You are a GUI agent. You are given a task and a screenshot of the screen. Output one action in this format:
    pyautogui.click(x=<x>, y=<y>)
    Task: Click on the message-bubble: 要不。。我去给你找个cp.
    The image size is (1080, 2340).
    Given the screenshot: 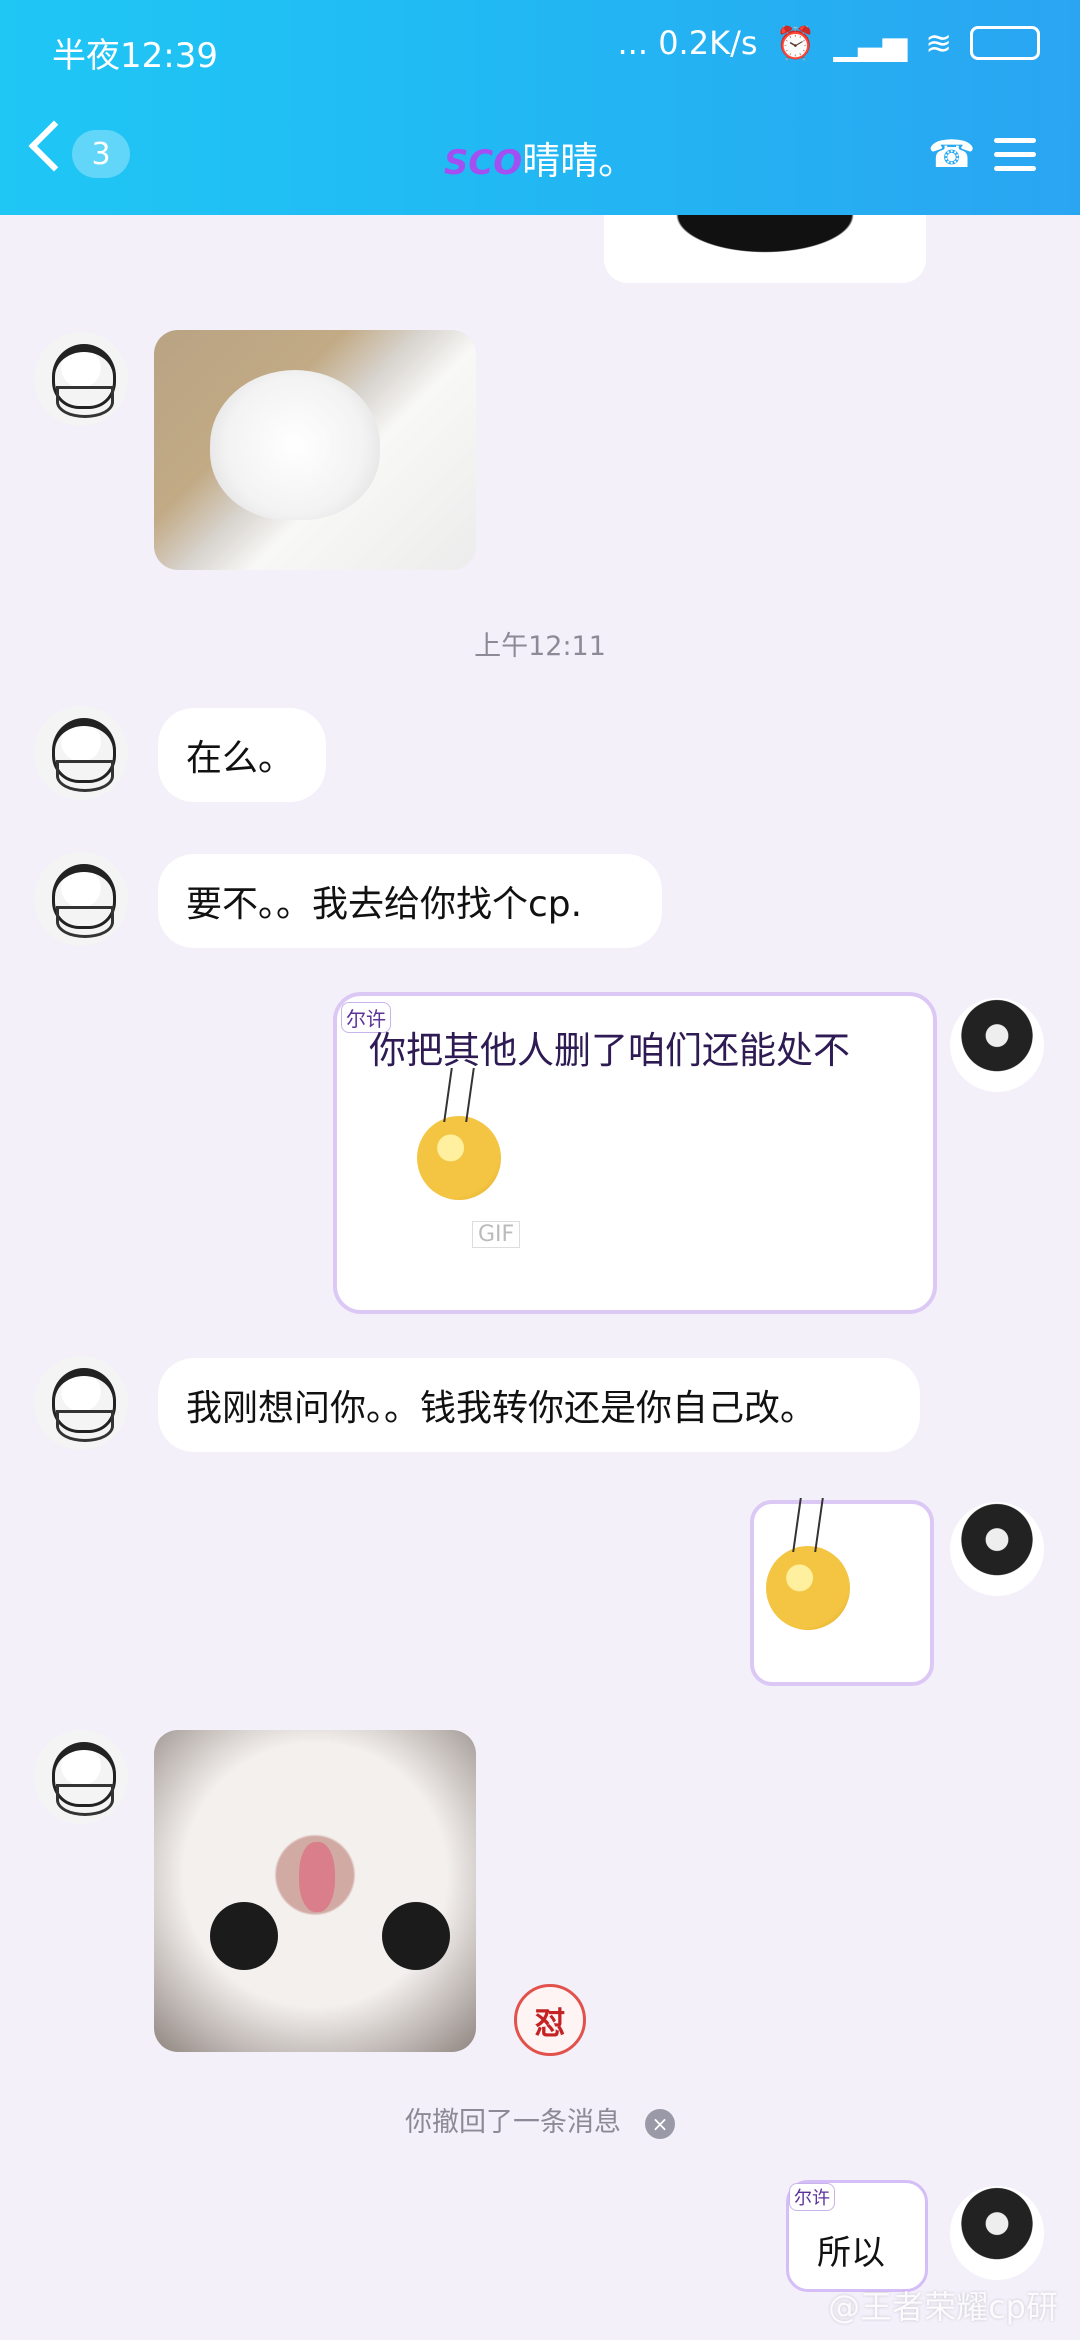 What is the action you would take?
    pyautogui.click(x=410, y=901)
    